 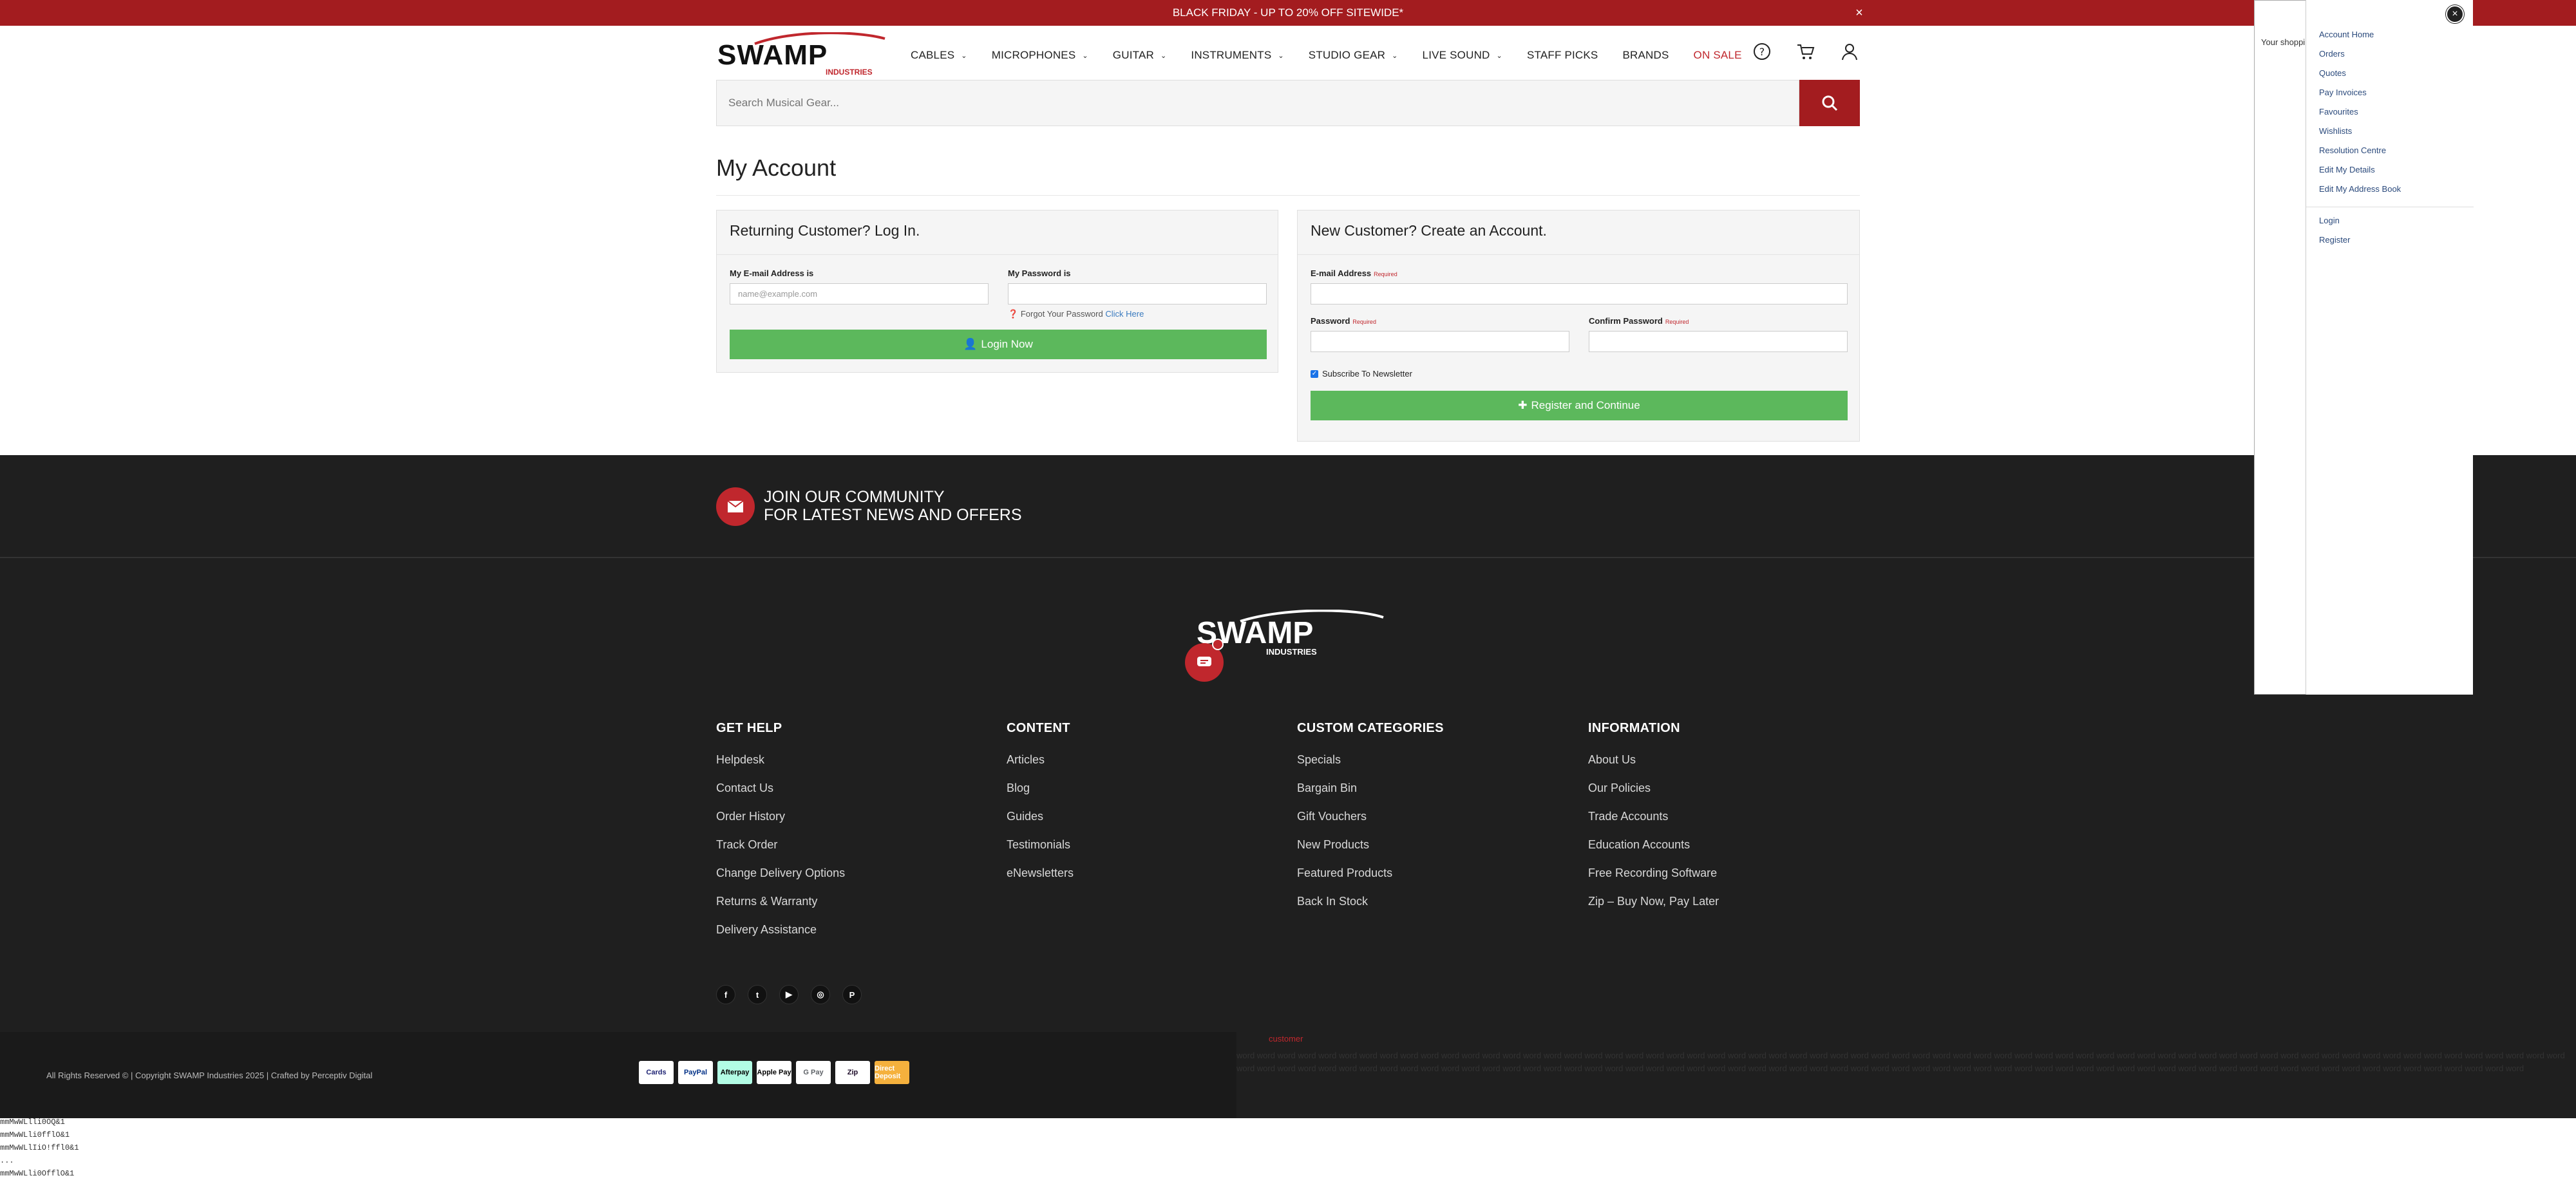 I want to click on login-password-field, so click(x=1137, y=293).